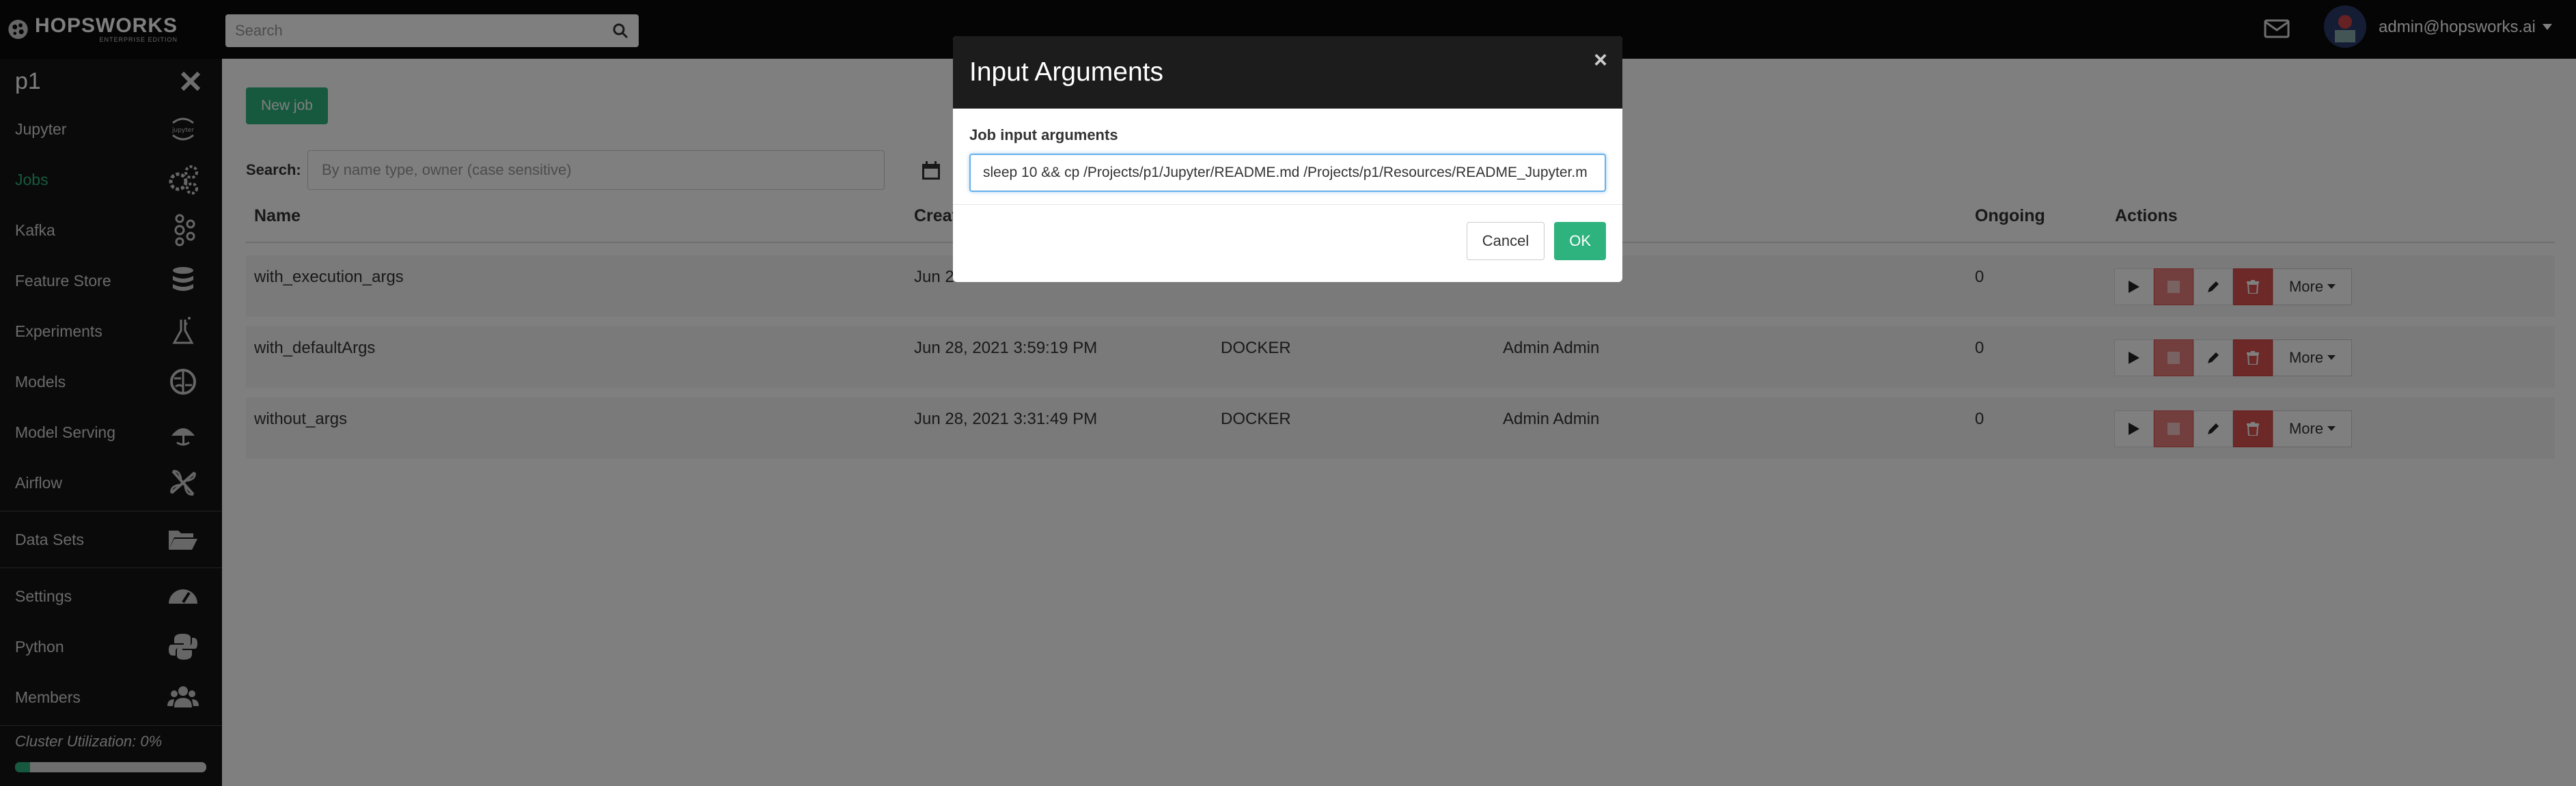 The height and width of the screenshot is (786, 2576). What do you see at coordinates (1287, 241) in the screenshot?
I see `dialog-footer: Cancel OK` at bounding box center [1287, 241].